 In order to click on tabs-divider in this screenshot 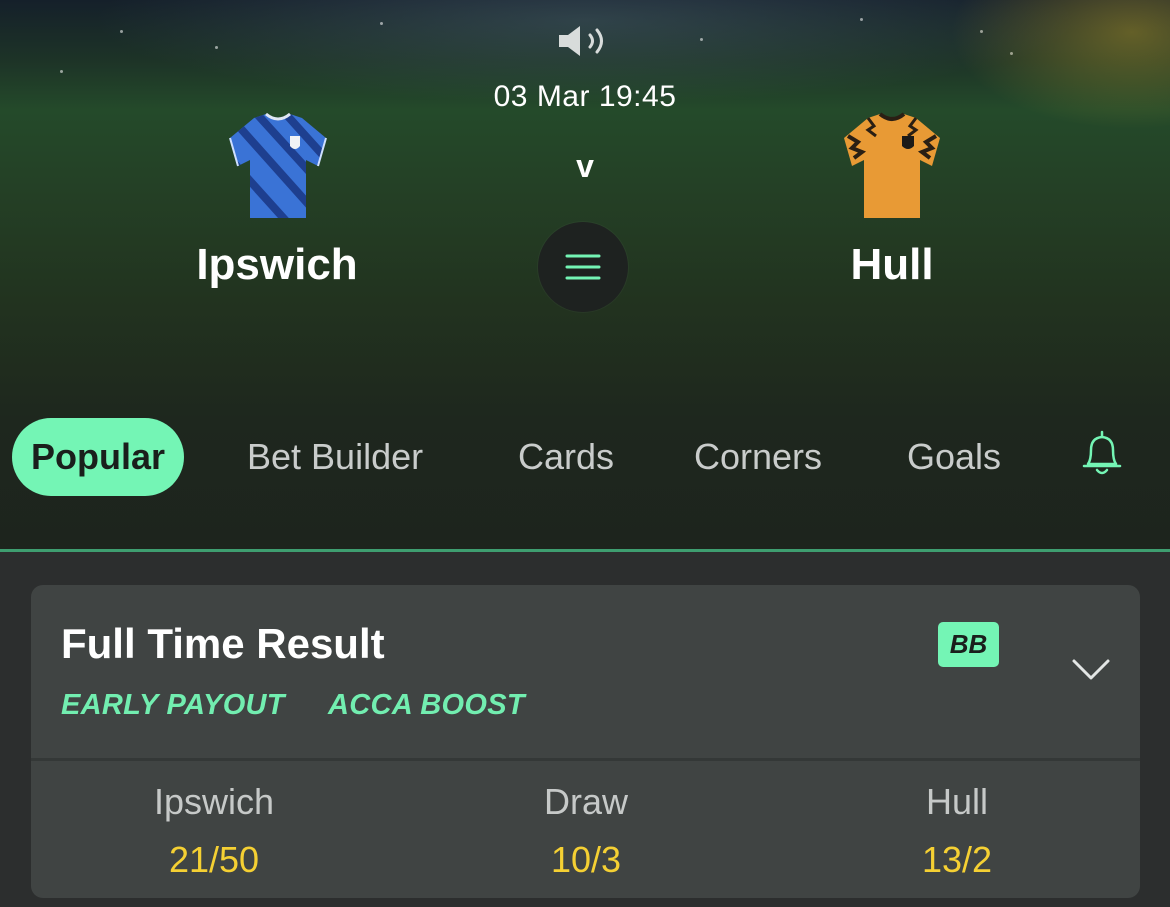, I will do `click(585, 550)`.